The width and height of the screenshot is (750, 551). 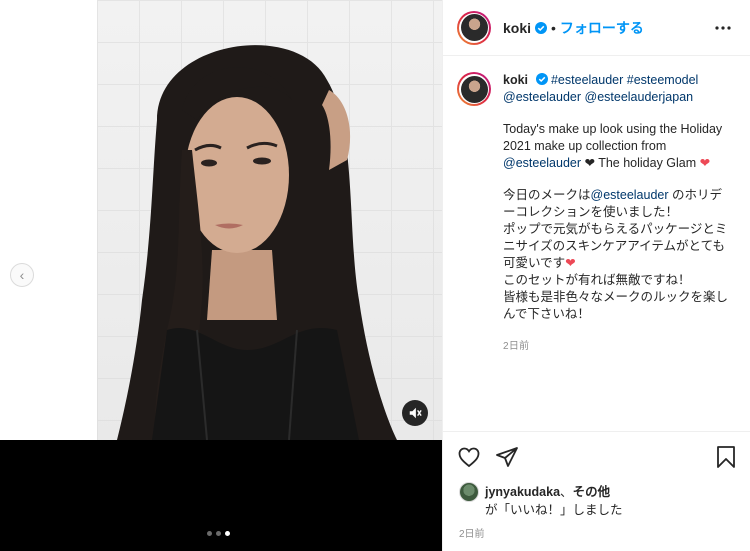 I want to click on post-header: koki • フォローする, so click(x=596, y=28).